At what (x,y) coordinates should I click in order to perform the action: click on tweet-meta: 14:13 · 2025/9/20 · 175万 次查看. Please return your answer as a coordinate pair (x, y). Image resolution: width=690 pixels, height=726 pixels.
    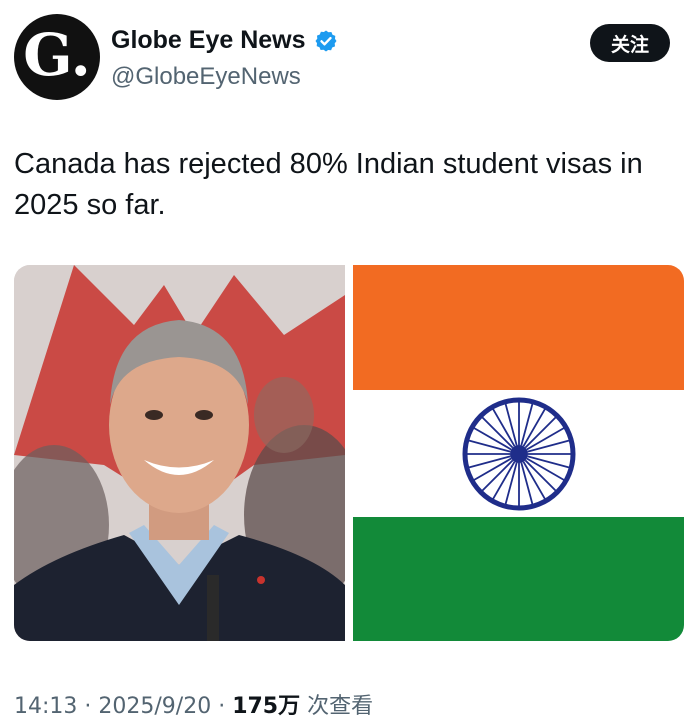
    Looking at the image, I should click on (193, 704).